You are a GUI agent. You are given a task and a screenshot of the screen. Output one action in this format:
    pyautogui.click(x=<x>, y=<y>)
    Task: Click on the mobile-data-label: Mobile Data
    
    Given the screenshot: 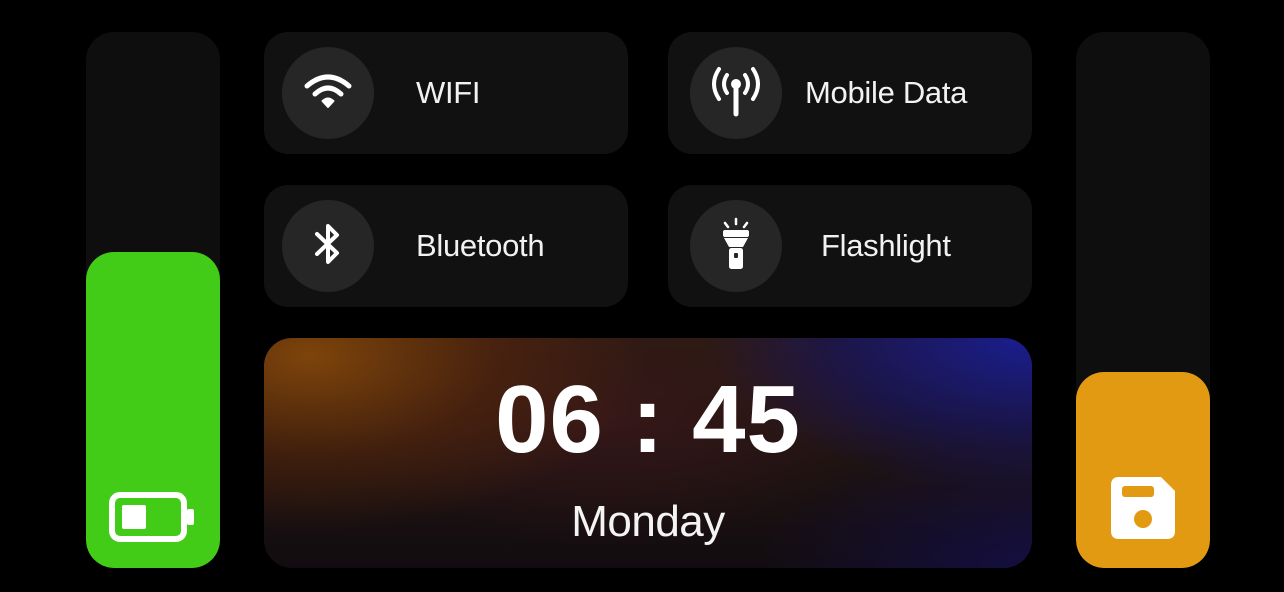 What is the action you would take?
    pyautogui.click(x=886, y=92)
    